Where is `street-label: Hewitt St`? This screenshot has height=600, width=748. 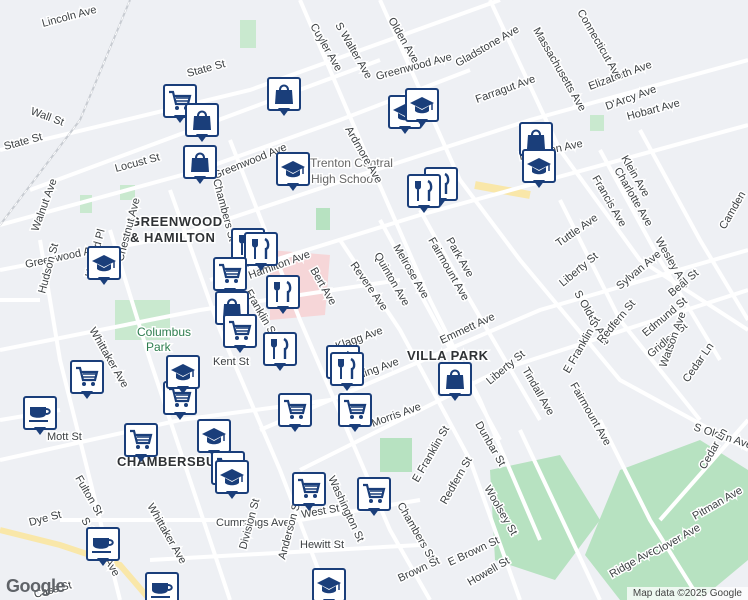
street-label: Hewitt St is located at coordinates (322, 545).